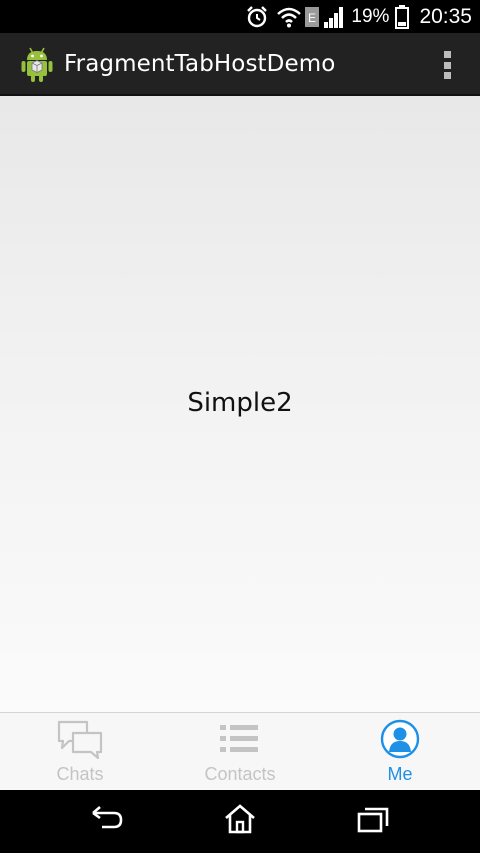 Image resolution: width=480 pixels, height=853 pixels. What do you see at coordinates (257, 17) in the screenshot?
I see `alarm-icon` at bounding box center [257, 17].